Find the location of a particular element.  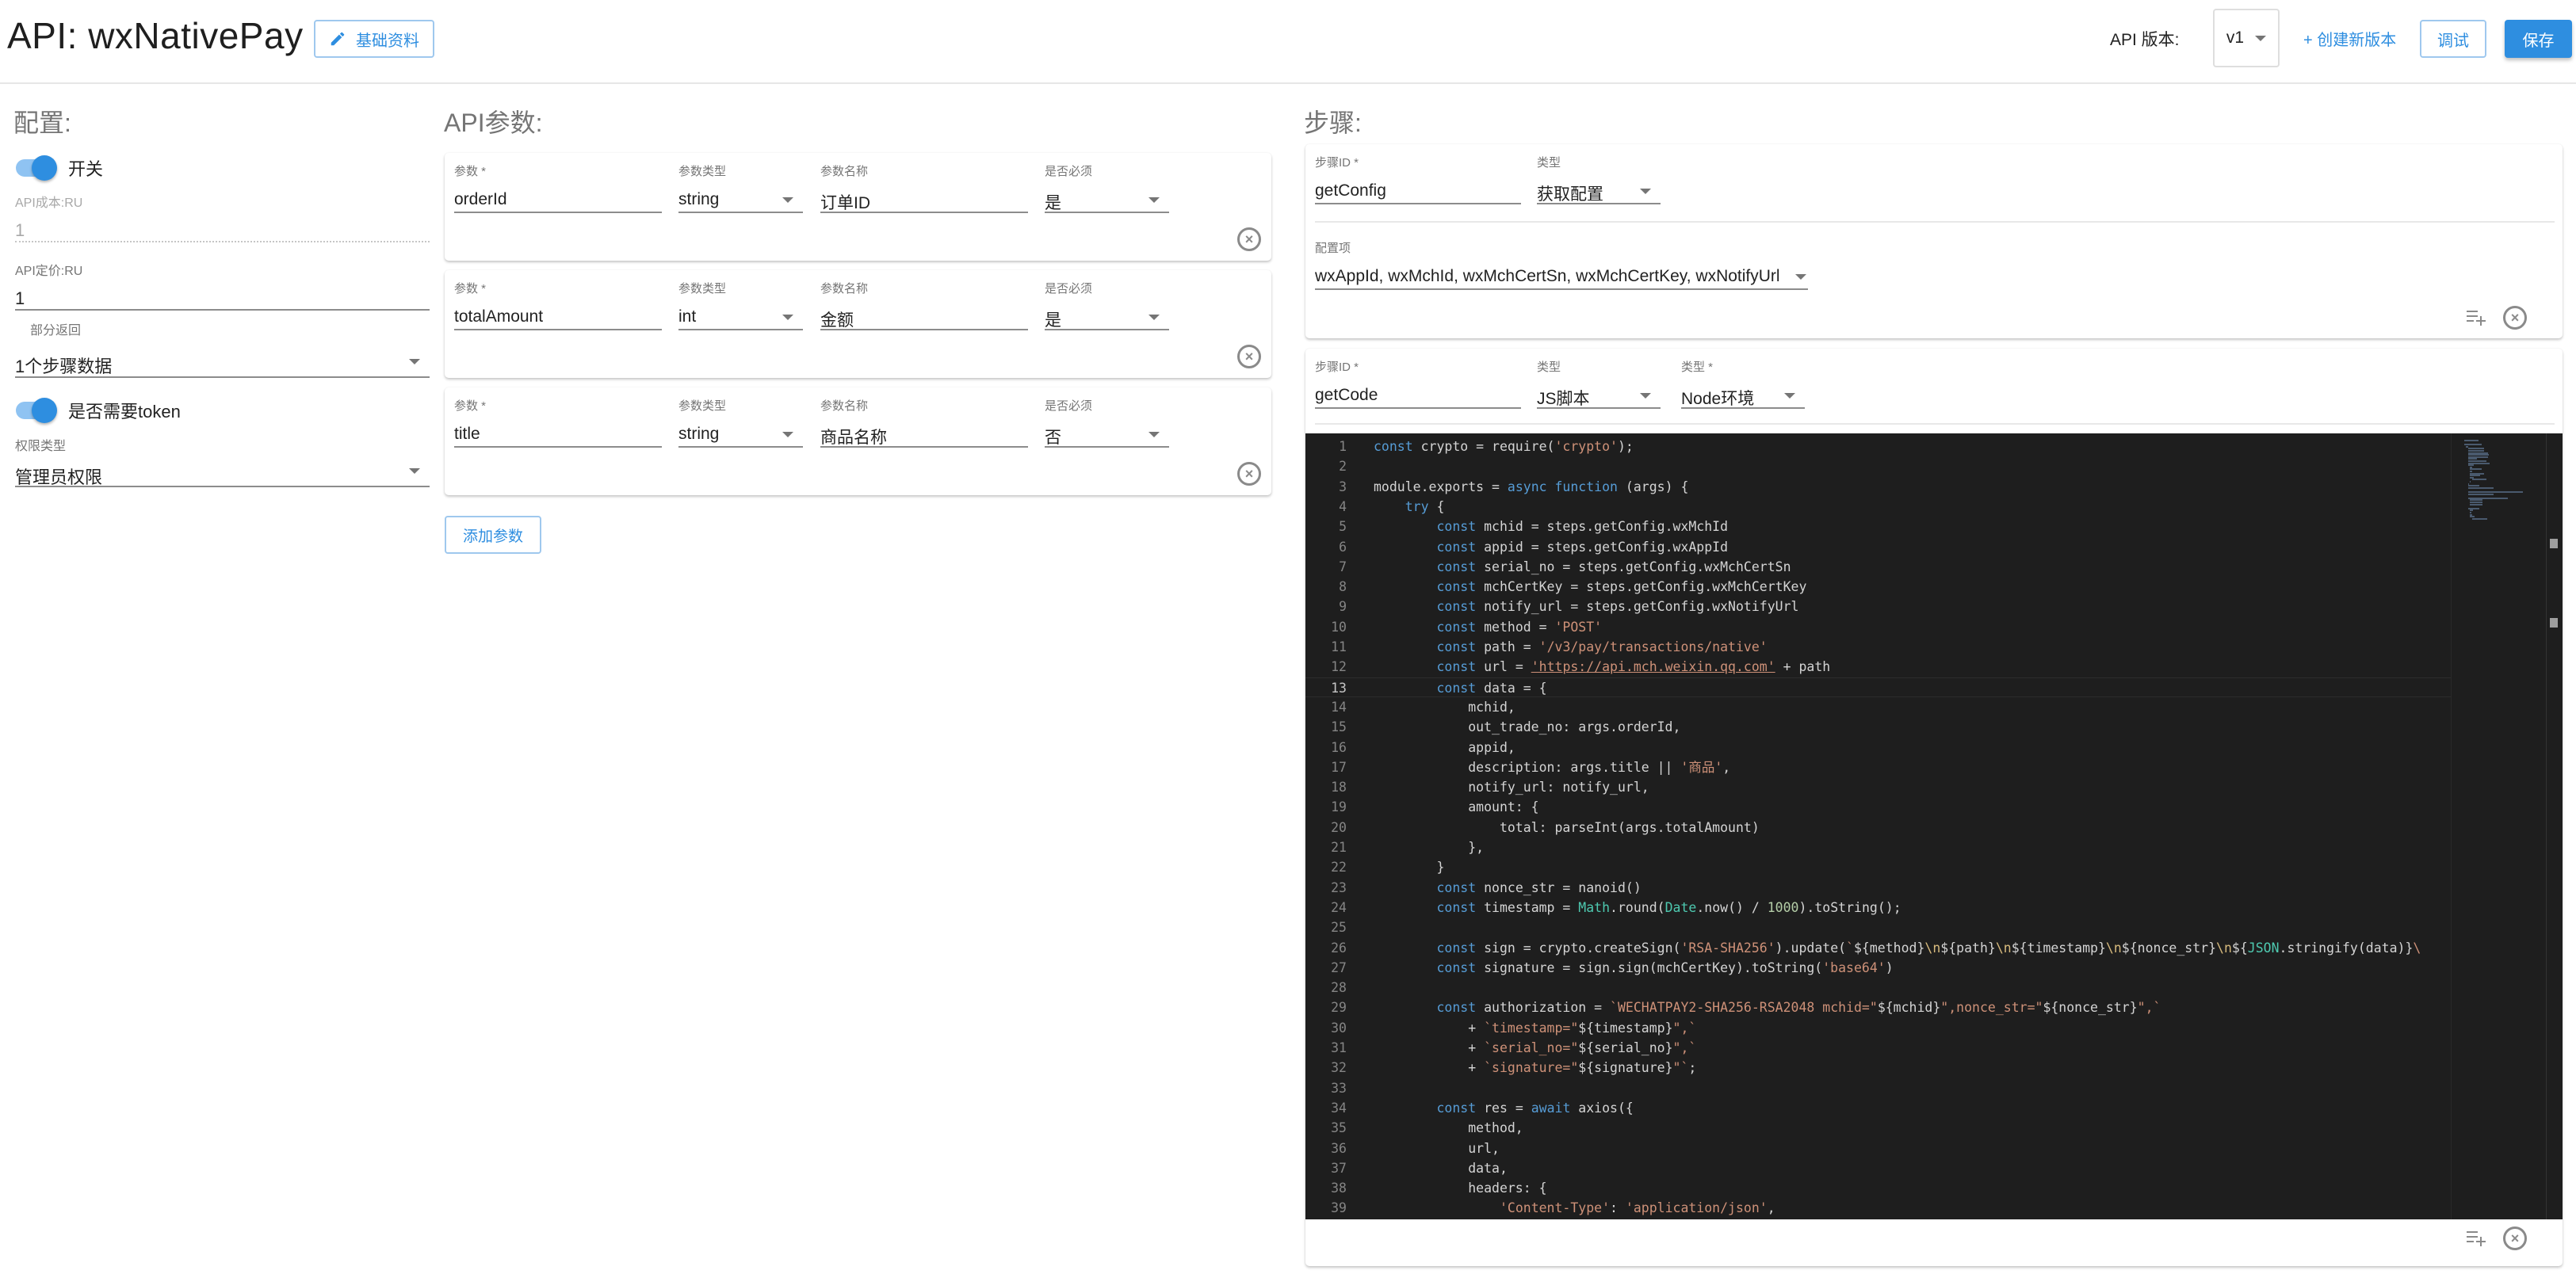

code-line: 18 notify_url: notify_url, is located at coordinates (1878, 787).